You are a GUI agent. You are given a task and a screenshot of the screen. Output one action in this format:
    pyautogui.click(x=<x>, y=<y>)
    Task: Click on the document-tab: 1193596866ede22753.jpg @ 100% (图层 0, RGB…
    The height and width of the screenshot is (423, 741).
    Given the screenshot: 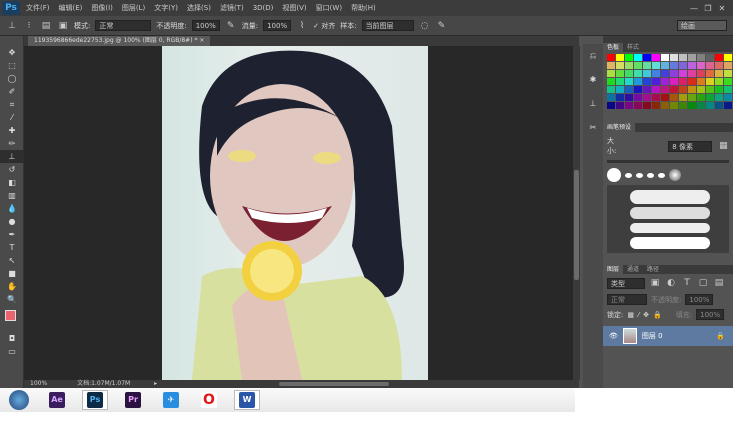 What is the action you would take?
    pyautogui.click(x=119, y=41)
    